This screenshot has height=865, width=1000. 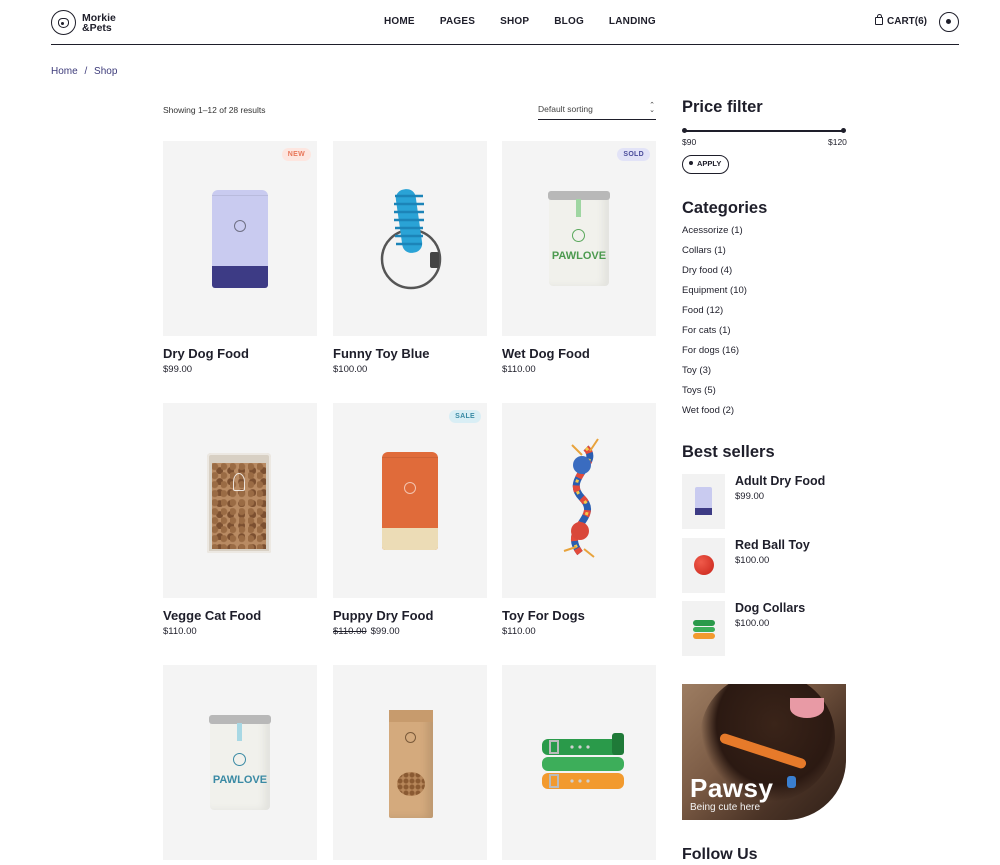 What do you see at coordinates (725, 807) in the screenshot?
I see `promo-subtitle: Being cute here` at bounding box center [725, 807].